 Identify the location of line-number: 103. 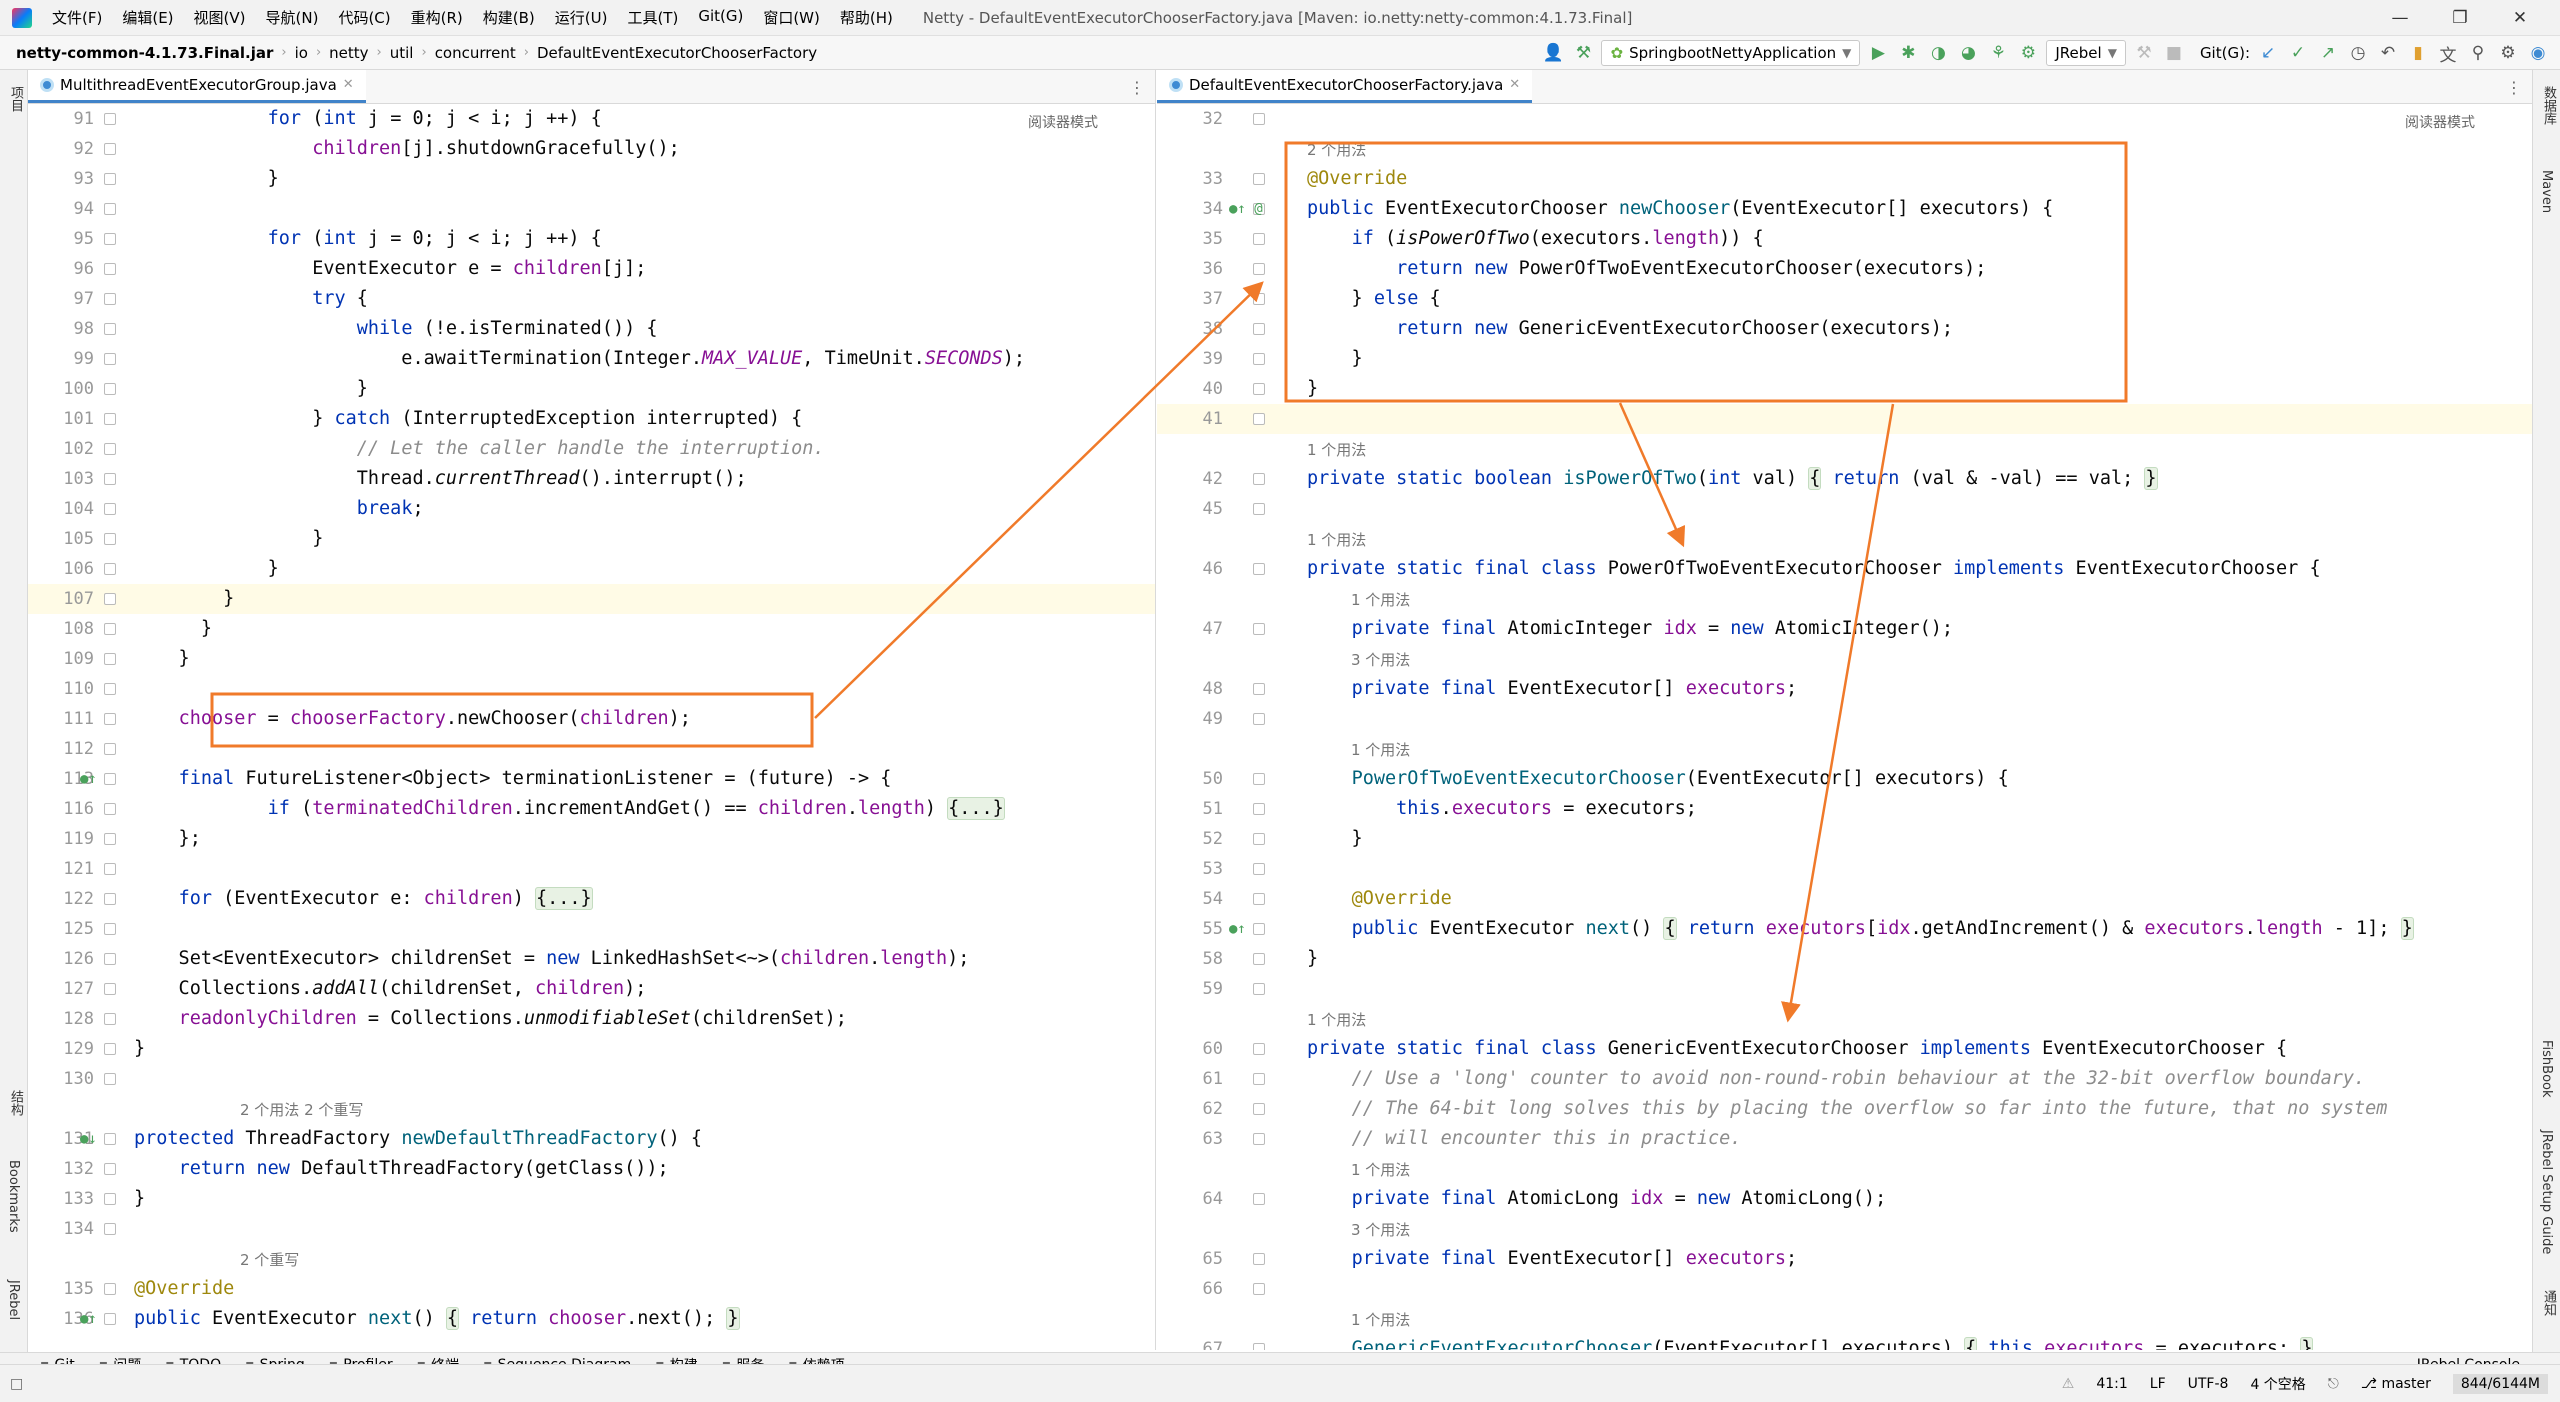
(61, 479).